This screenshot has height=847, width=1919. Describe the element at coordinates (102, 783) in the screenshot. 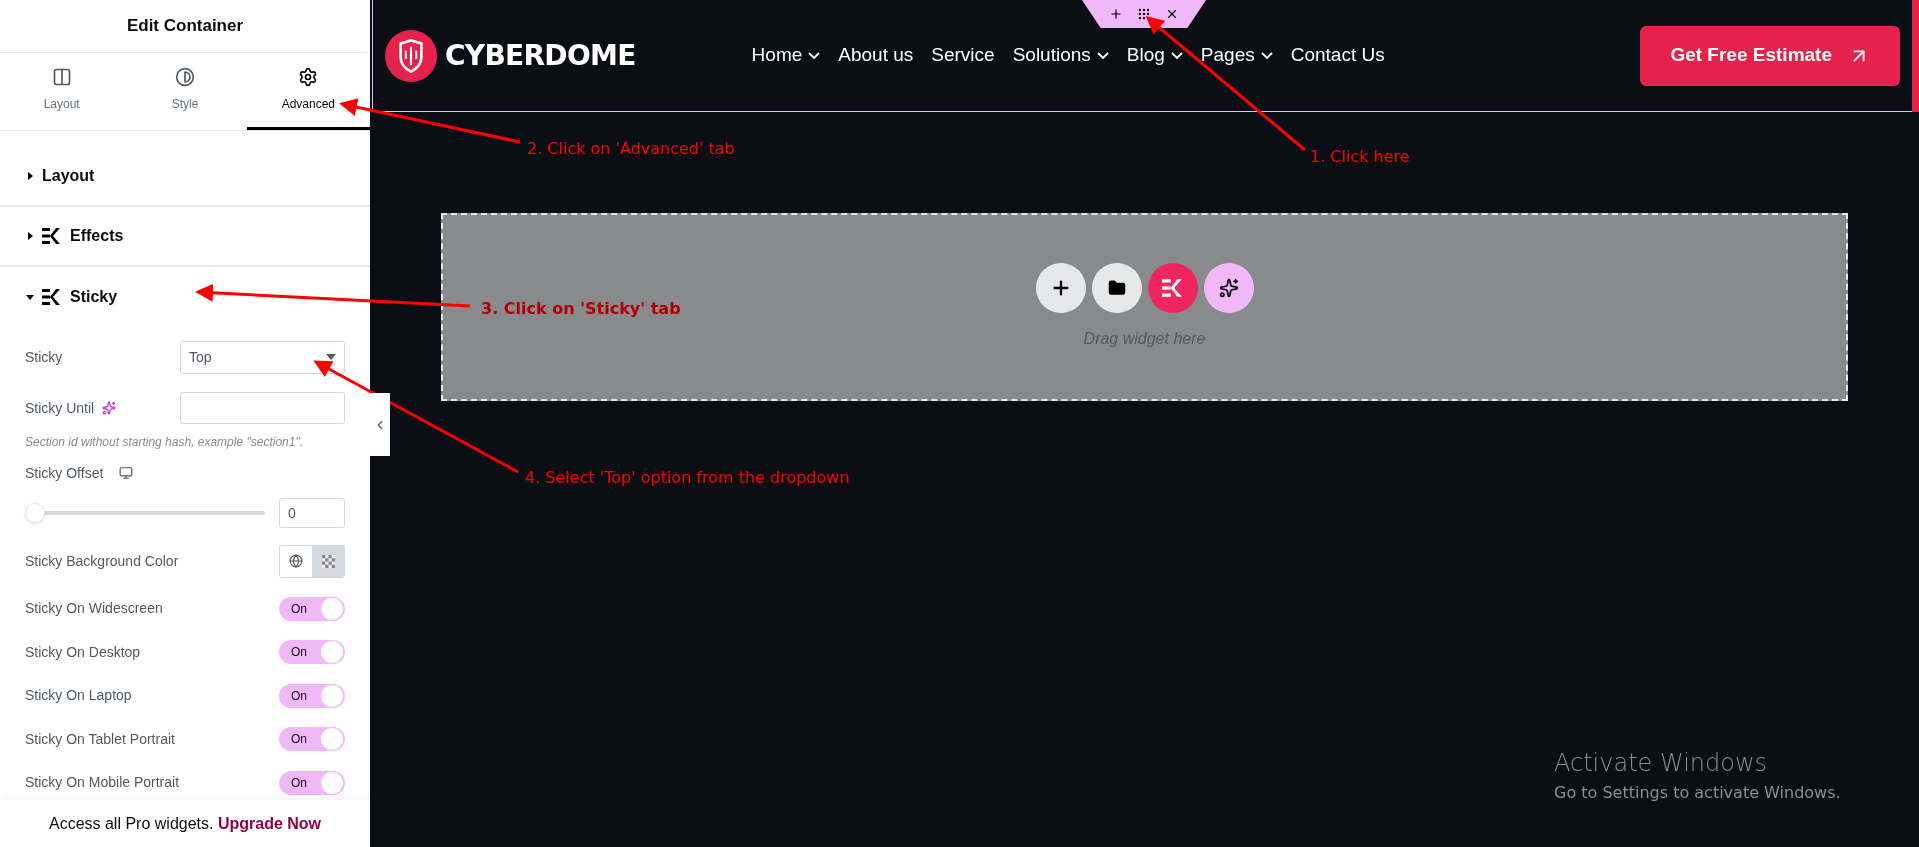

I see `field-label: Sticky On Mobile Portrait` at that location.